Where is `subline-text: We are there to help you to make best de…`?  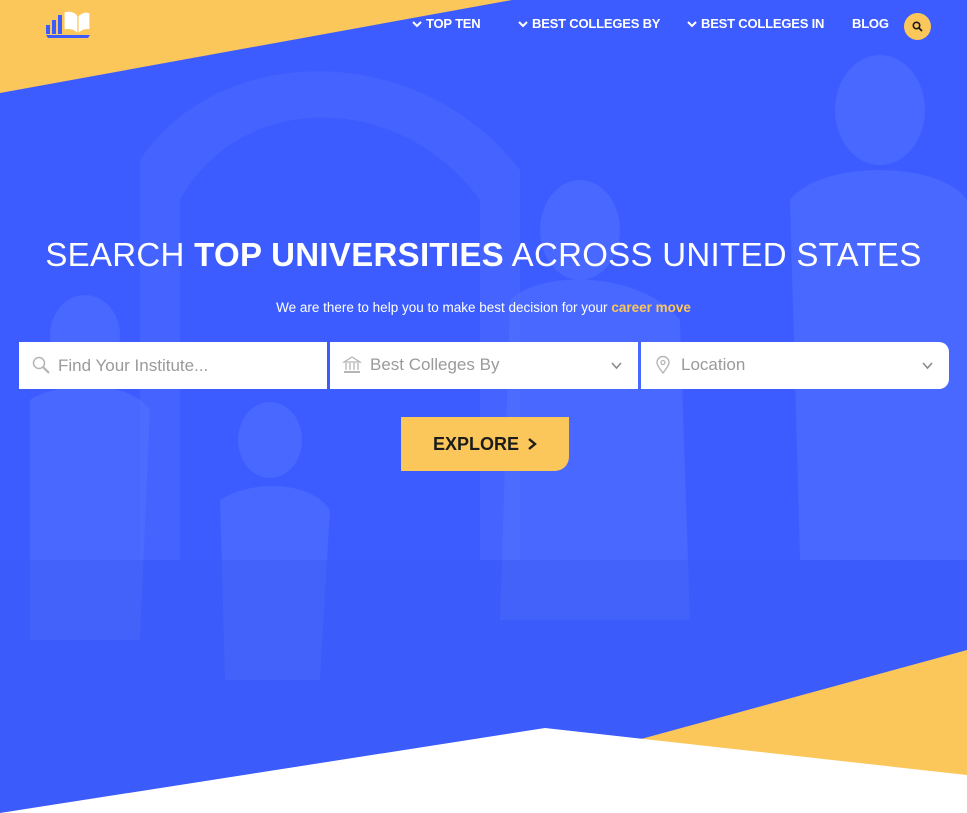 subline-text: We are there to help you to make best de… is located at coordinates (444, 307).